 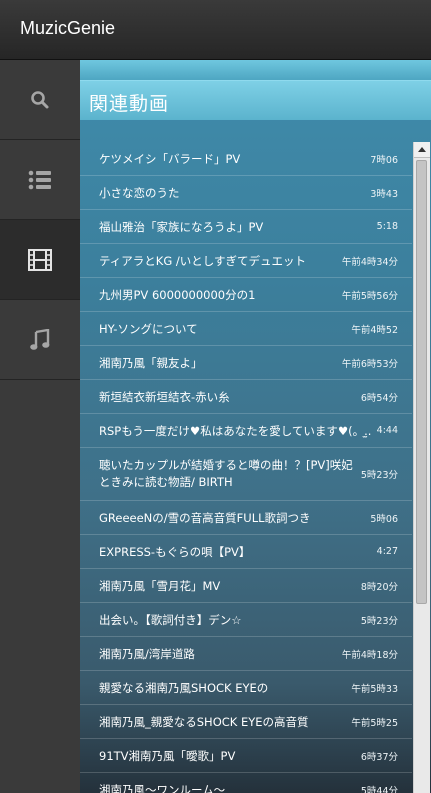 I want to click on video-list-item: 91TV湘南乃風「曖歌」PV 6時37分, so click(x=246, y=756).